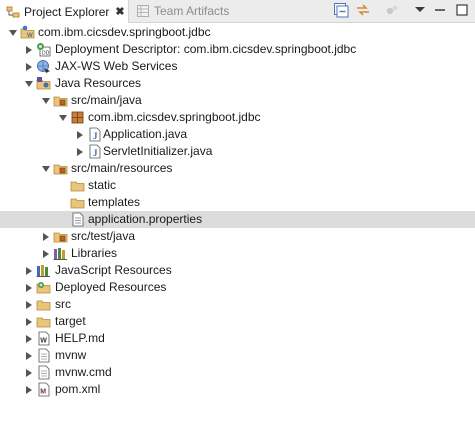 The height and width of the screenshot is (432, 475). What do you see at coordinates (237, 270) in the screenshot?
I see `tree-item-javascript-resources: JavaScript Resources` at bounding box center [237, 270].